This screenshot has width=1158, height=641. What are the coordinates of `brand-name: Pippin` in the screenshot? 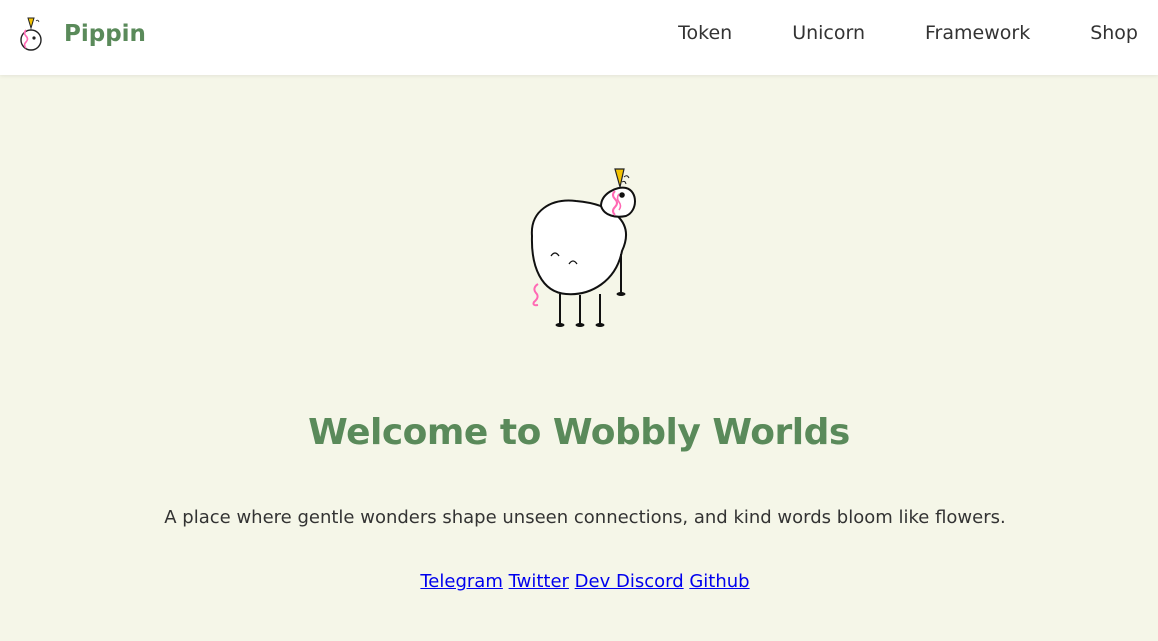 It's located at (105, 34).